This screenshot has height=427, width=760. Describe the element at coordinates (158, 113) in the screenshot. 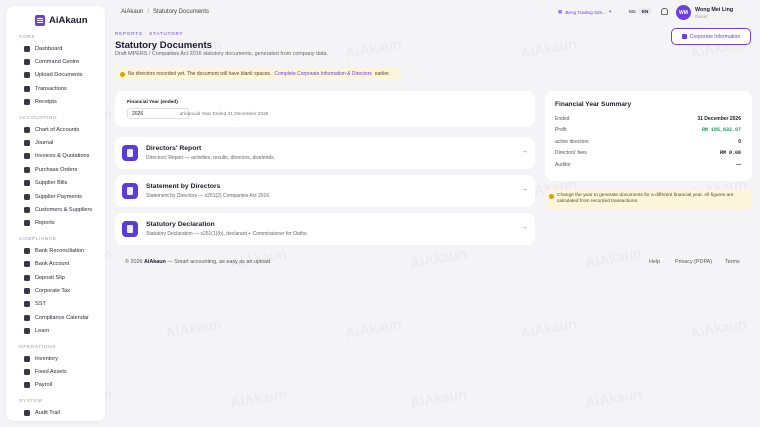

I see `financial-year-select: 2026 ⌄` at that location.